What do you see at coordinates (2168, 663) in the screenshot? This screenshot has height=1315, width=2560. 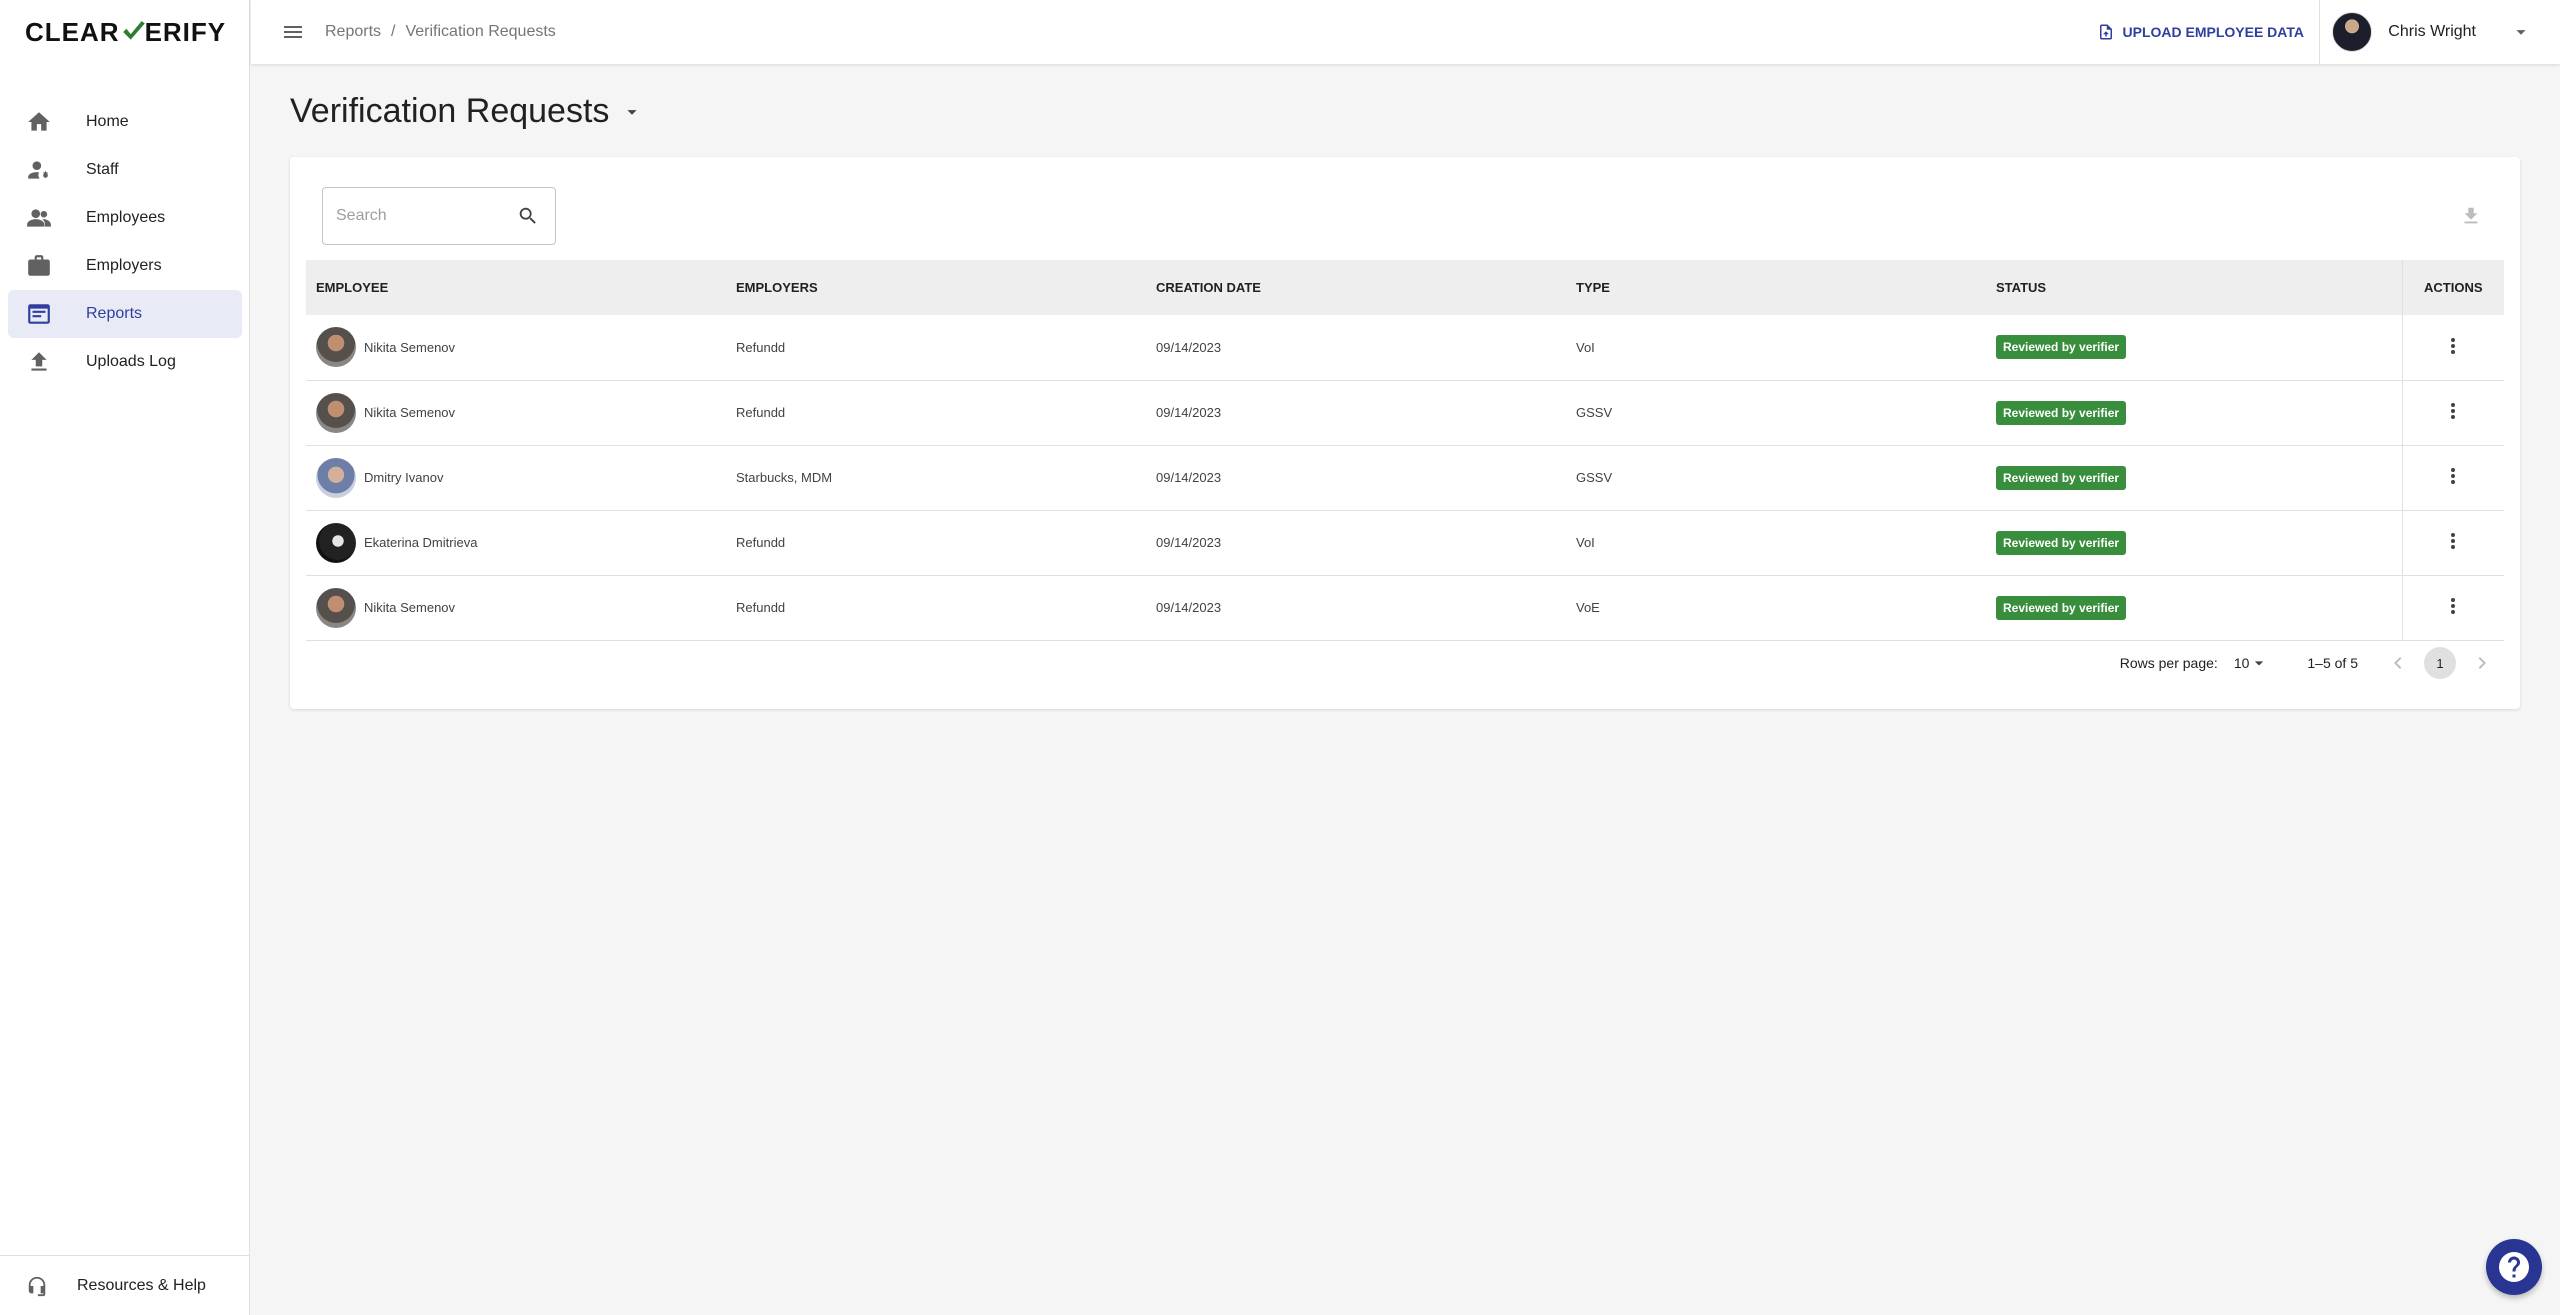 I see `rows-per-page-label: Rows per page:` at bounding box center [2168, 663].